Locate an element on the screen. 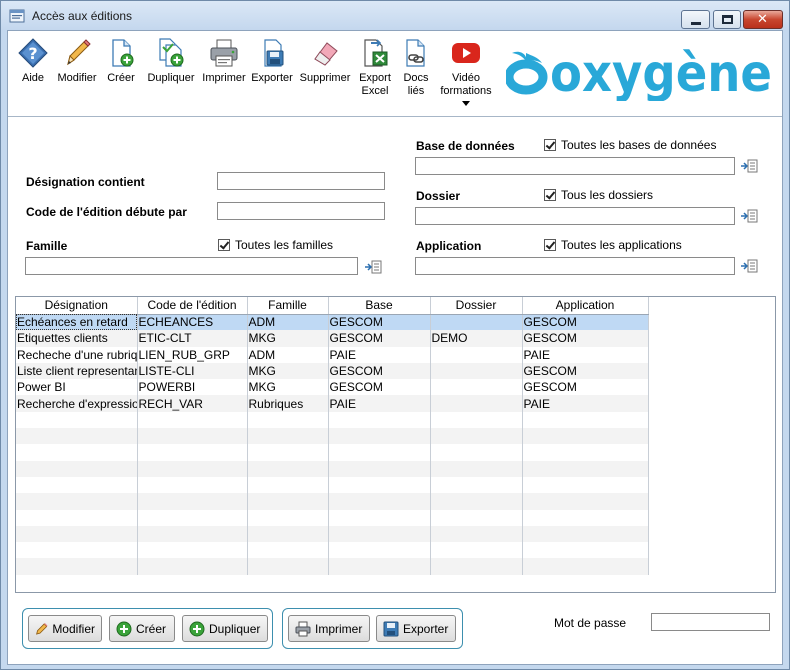 The image size is (790, 670). column-header-dossier: Dossier is located at coordinates (476, 306).